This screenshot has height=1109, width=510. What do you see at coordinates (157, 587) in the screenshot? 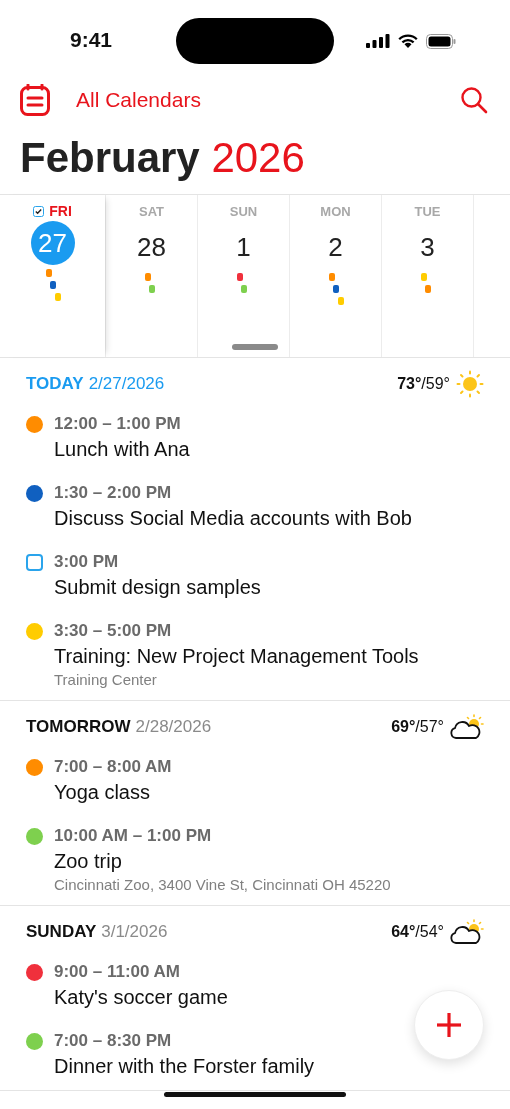
I see `event-title: Submit design samples` at bounding box center [157, 587].